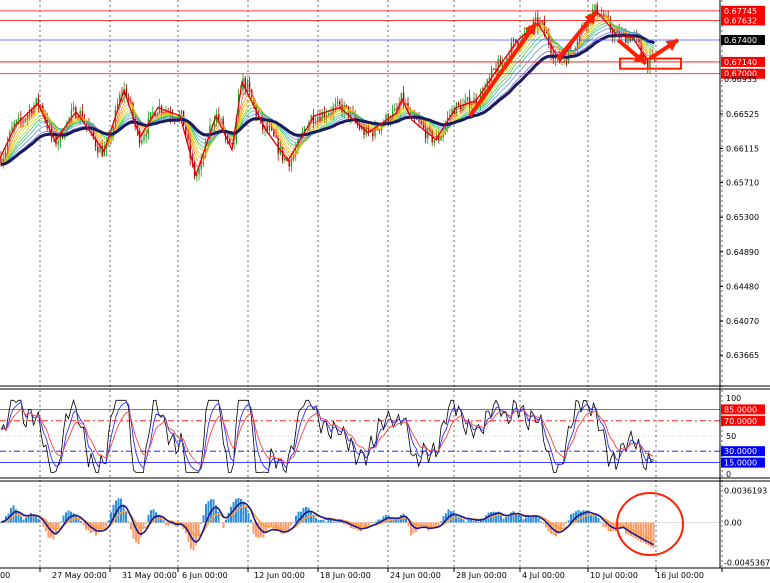  I want to click on price-level-tag: 0.67632, so click(743, 20).